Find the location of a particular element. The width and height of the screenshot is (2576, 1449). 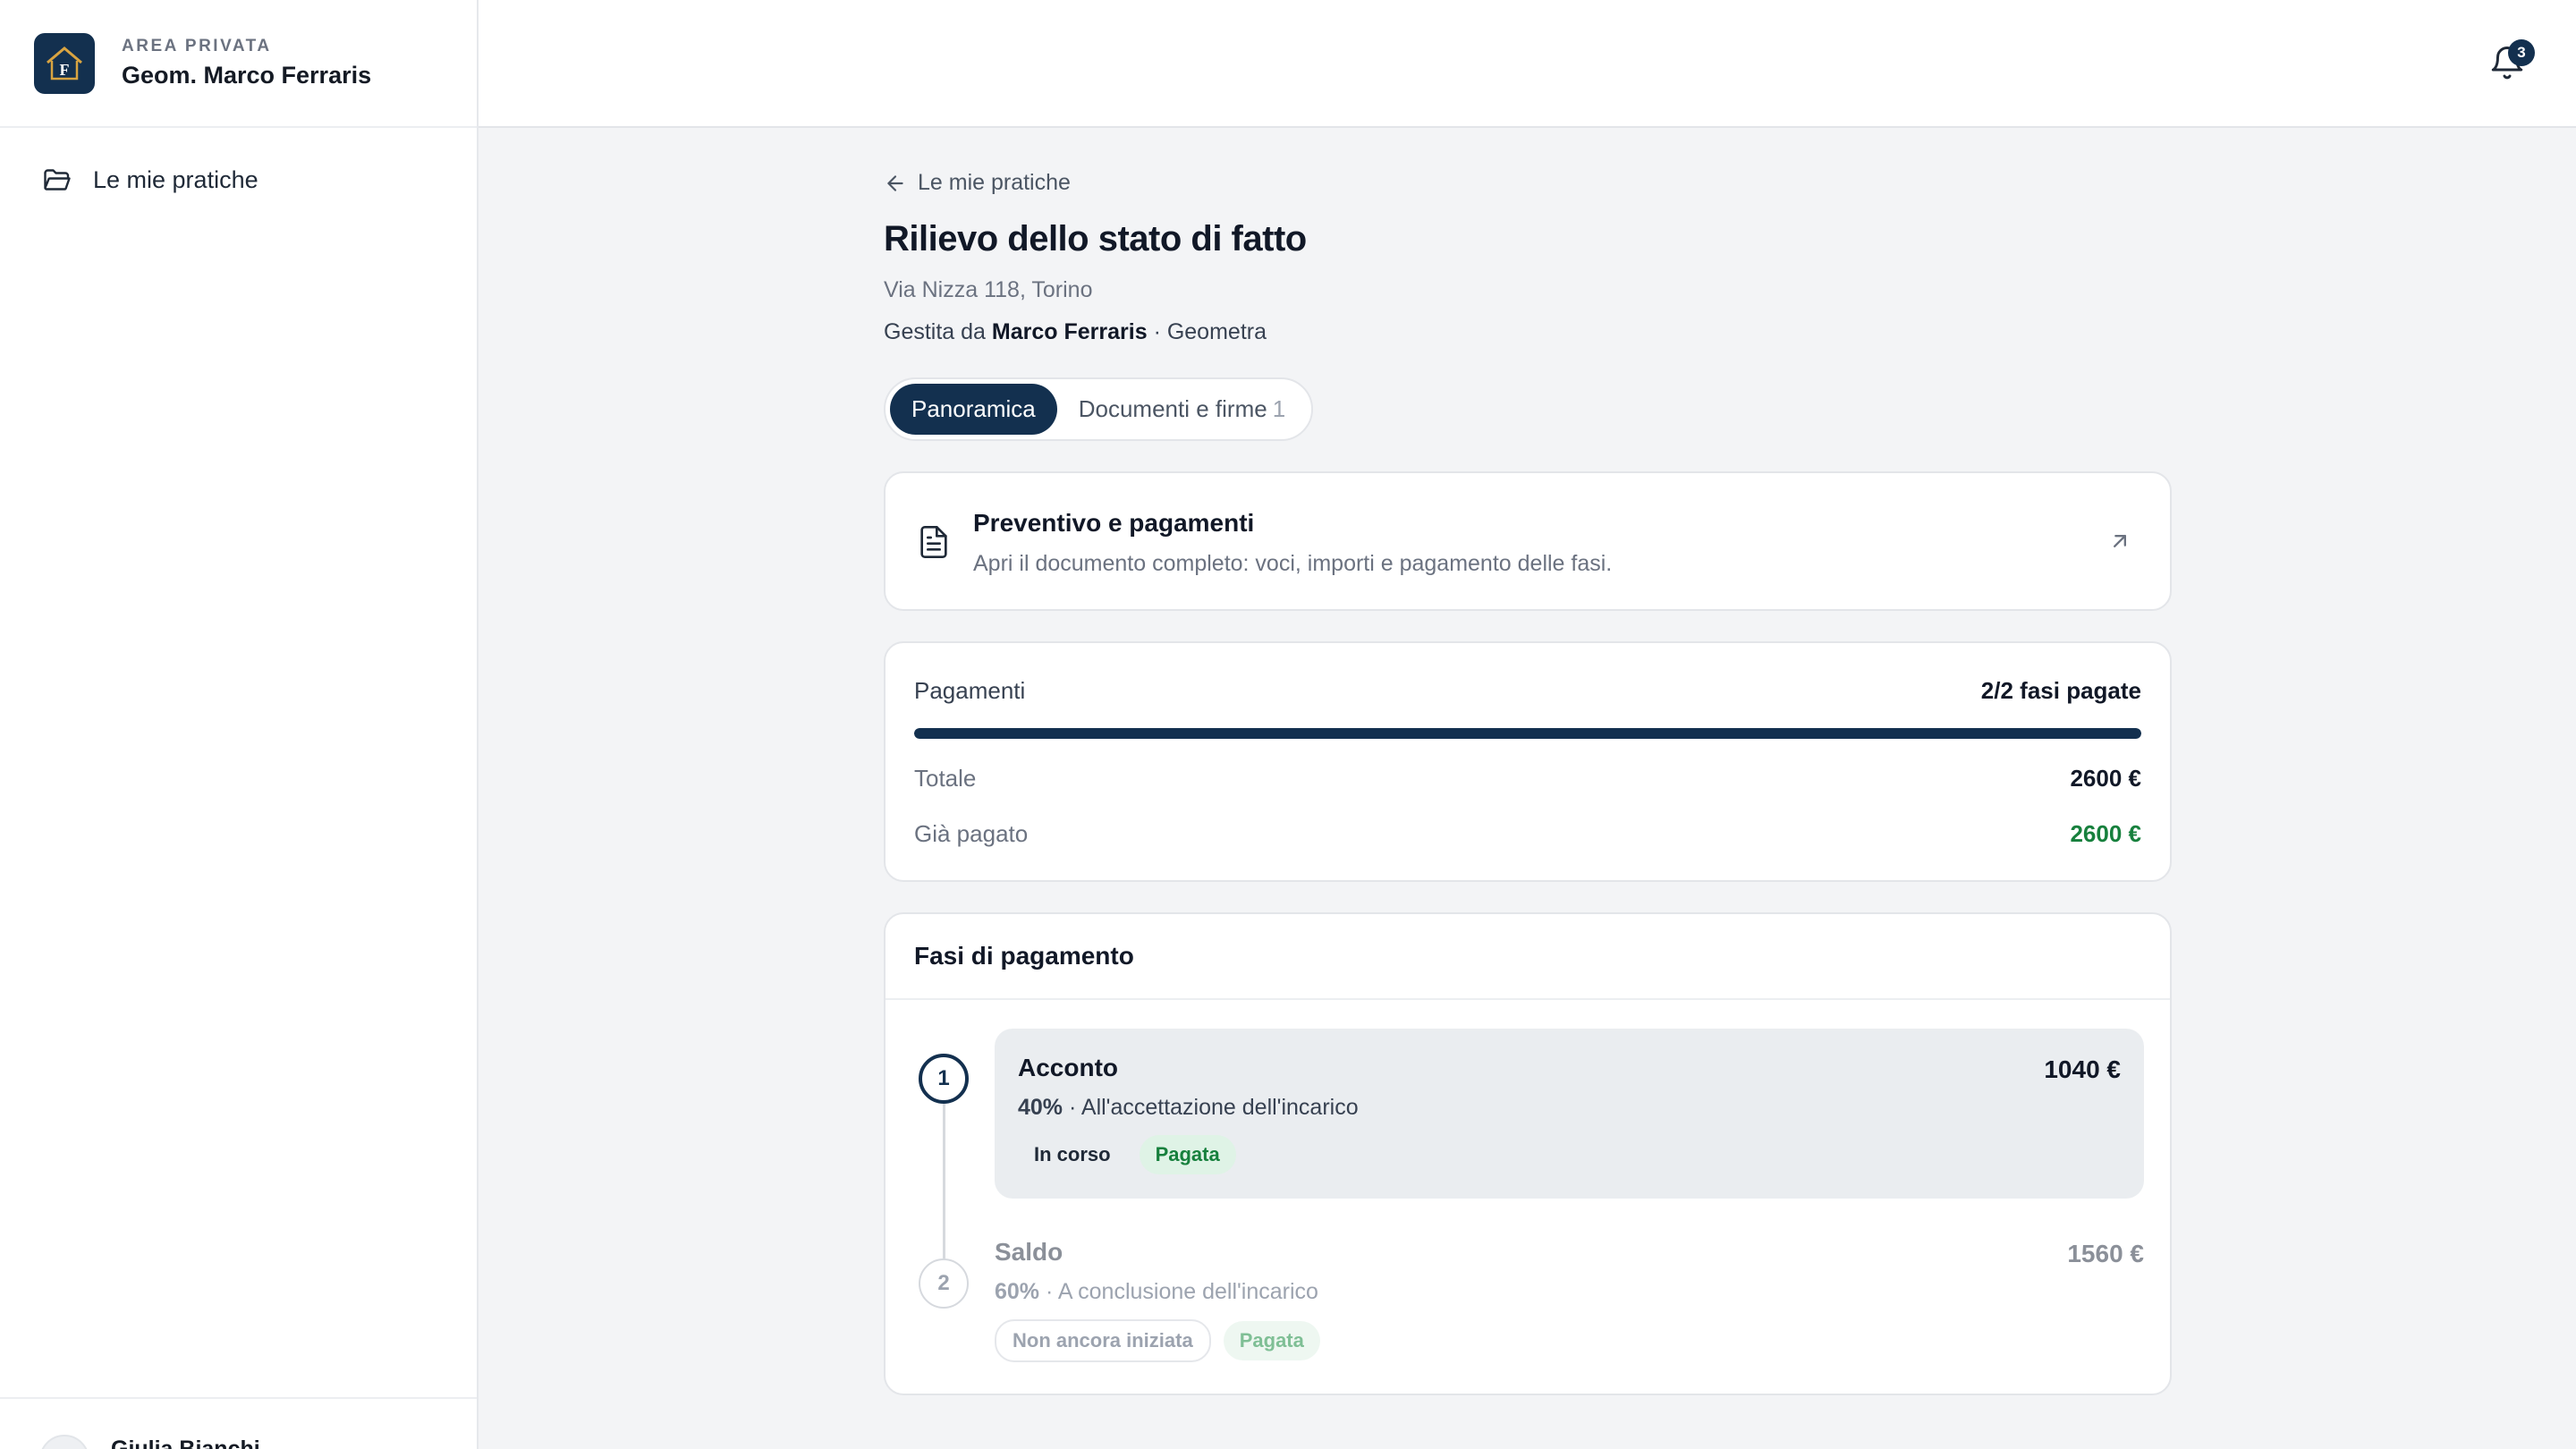

tab-label: Panoramica is located at coordinates (973, 408).